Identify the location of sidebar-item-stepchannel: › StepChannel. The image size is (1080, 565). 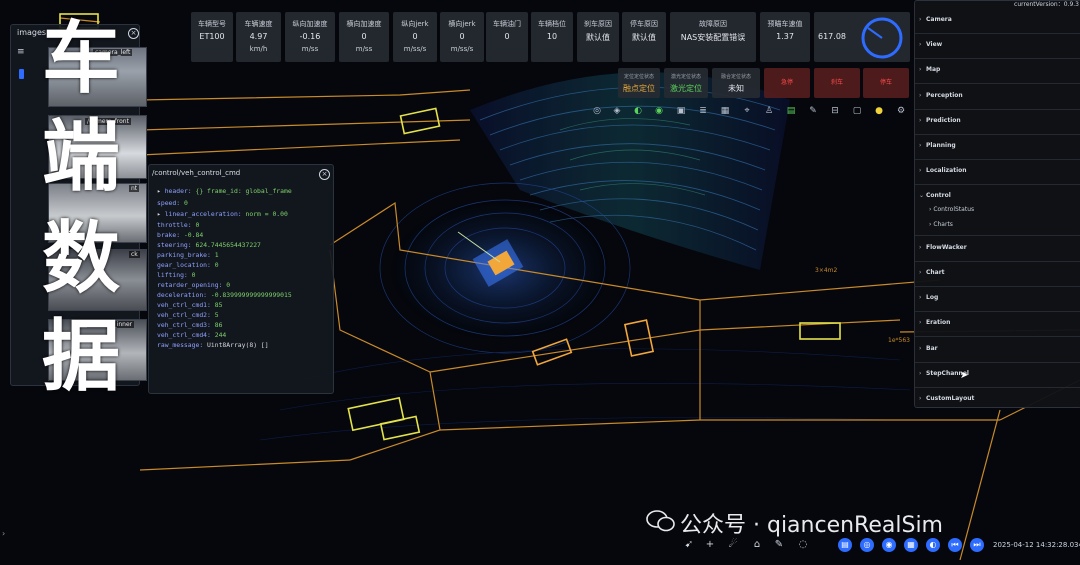
(997, 375).